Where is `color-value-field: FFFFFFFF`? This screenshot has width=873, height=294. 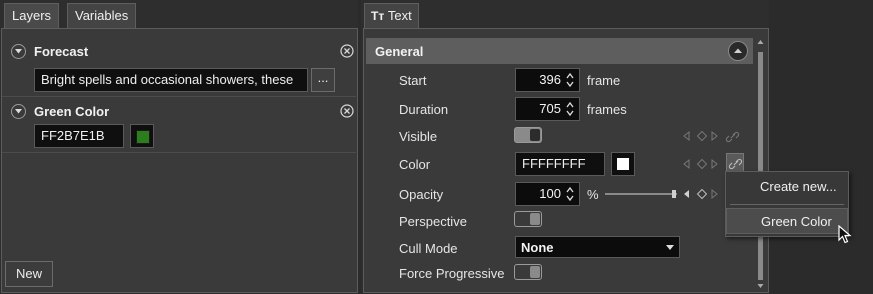
color-value-field: FFFFFFFF is located at coordinates (560, 164).